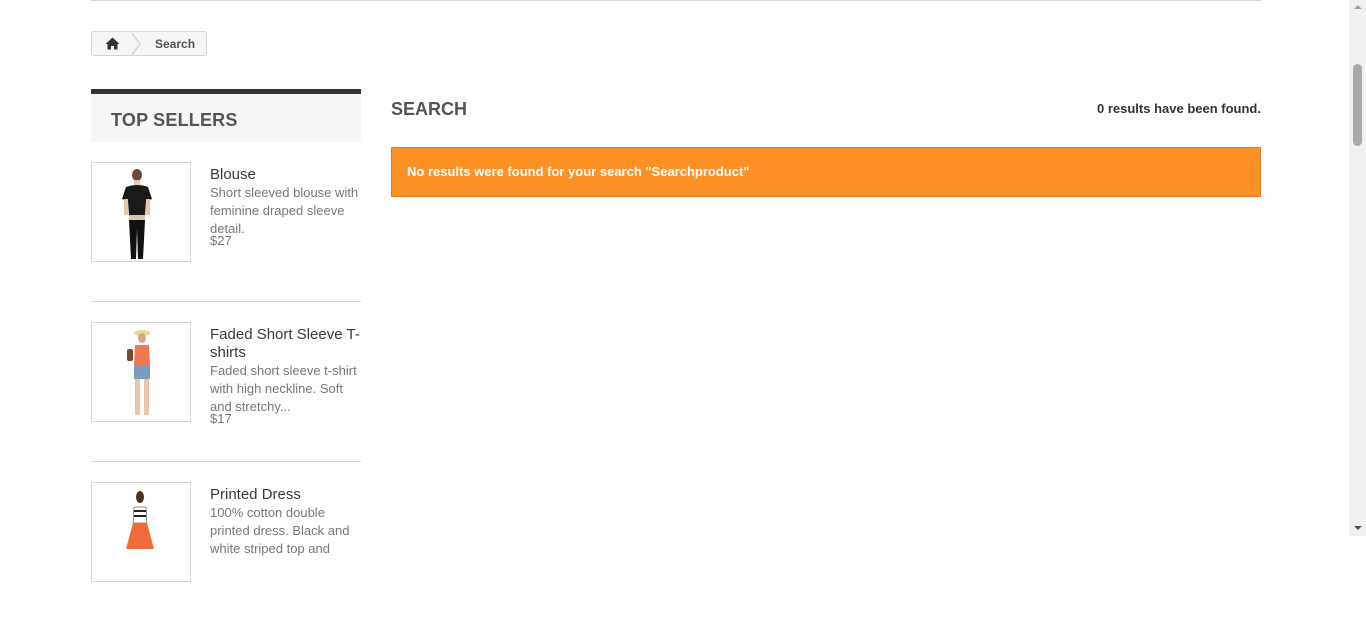  I want to click on top-sellers-title: TOP SELLERS, so click(226, 115).